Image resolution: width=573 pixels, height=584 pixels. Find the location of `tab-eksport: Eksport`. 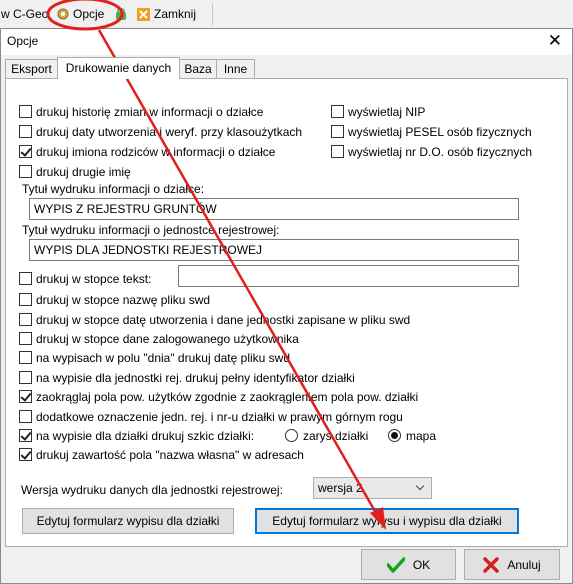

tab-eksport: Eksport is located at coordinates (31, 68).